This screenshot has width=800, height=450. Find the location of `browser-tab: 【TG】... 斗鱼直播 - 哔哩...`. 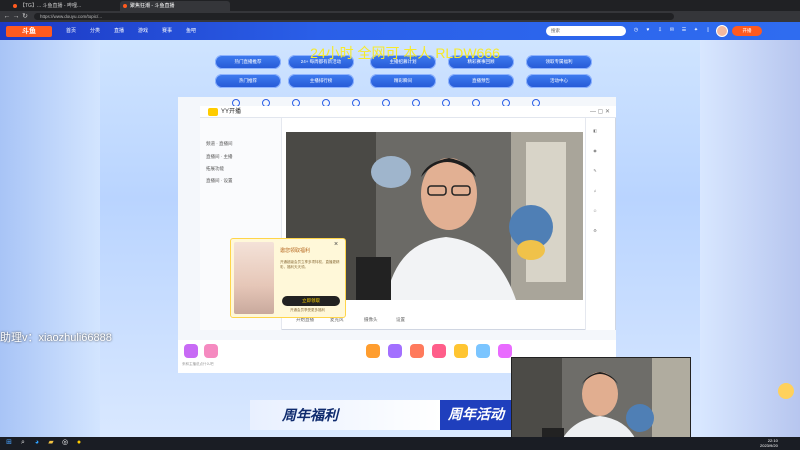

browser-tab: 【TG】... 斗鱼直播 - 哔哩... is located at coordinates (64, 6).